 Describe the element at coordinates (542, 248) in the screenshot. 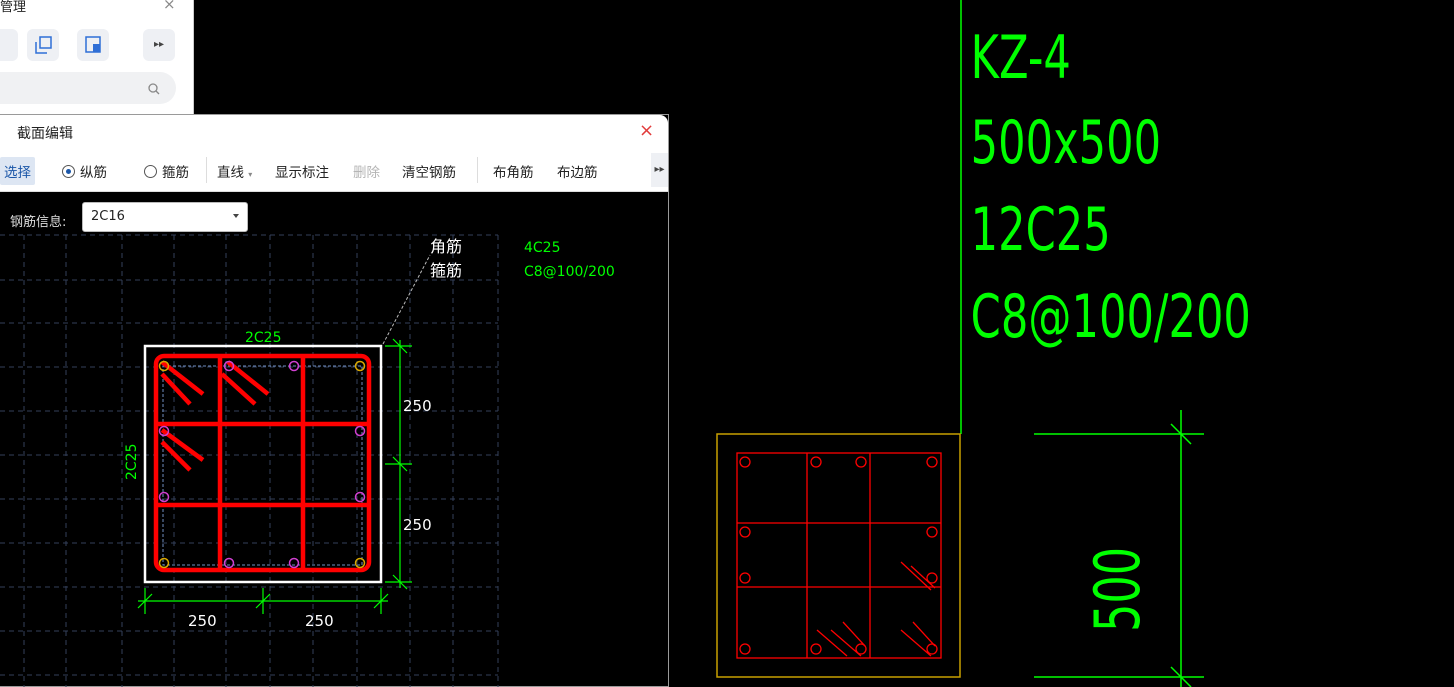

I see `corner-rebar-spec: 4C25` at that location.